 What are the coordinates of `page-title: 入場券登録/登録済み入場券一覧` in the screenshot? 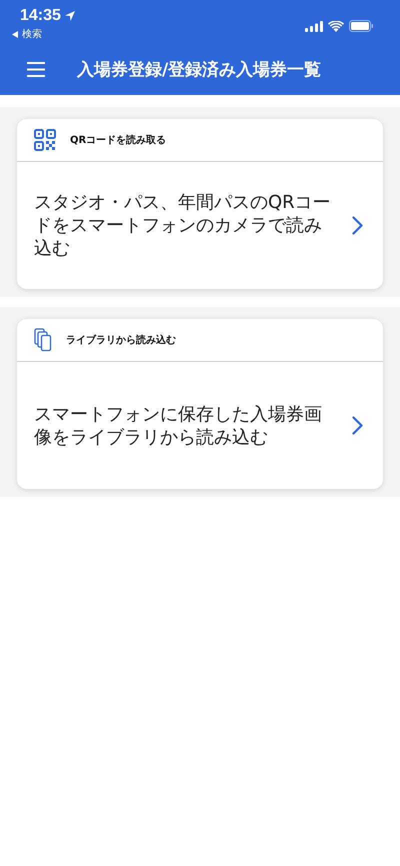 It's located at (199, 69).